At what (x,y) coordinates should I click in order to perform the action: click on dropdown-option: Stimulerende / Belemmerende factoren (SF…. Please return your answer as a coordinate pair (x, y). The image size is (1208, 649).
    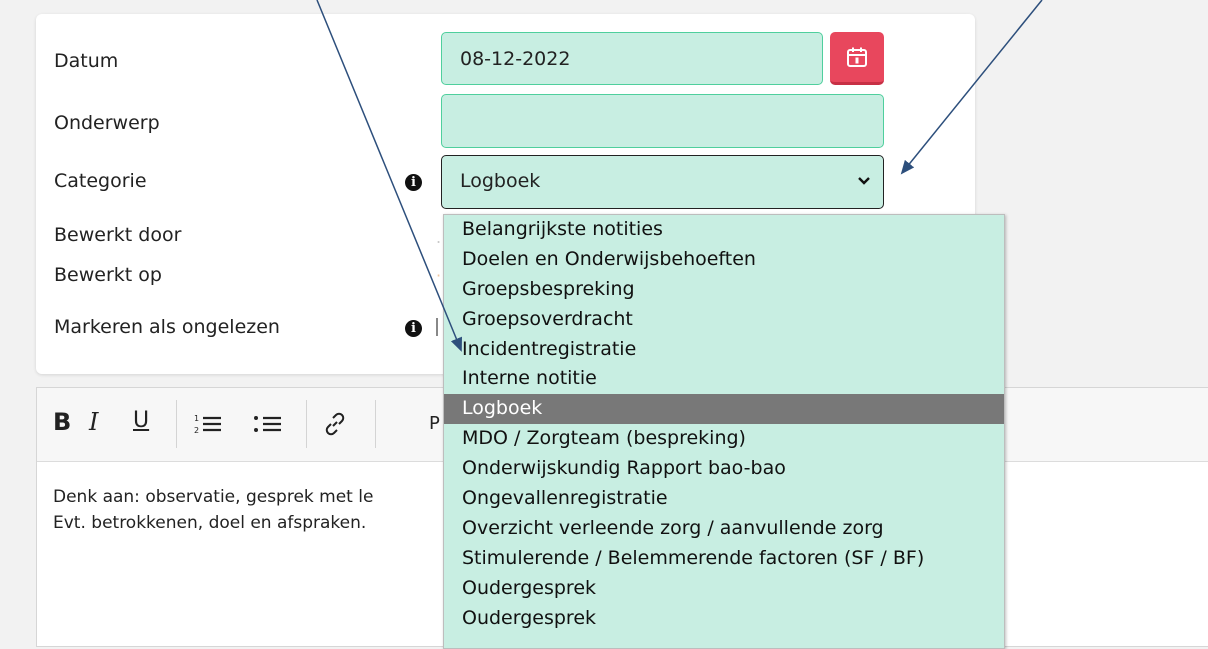
    Looking at the image, I should click on (724, 559).